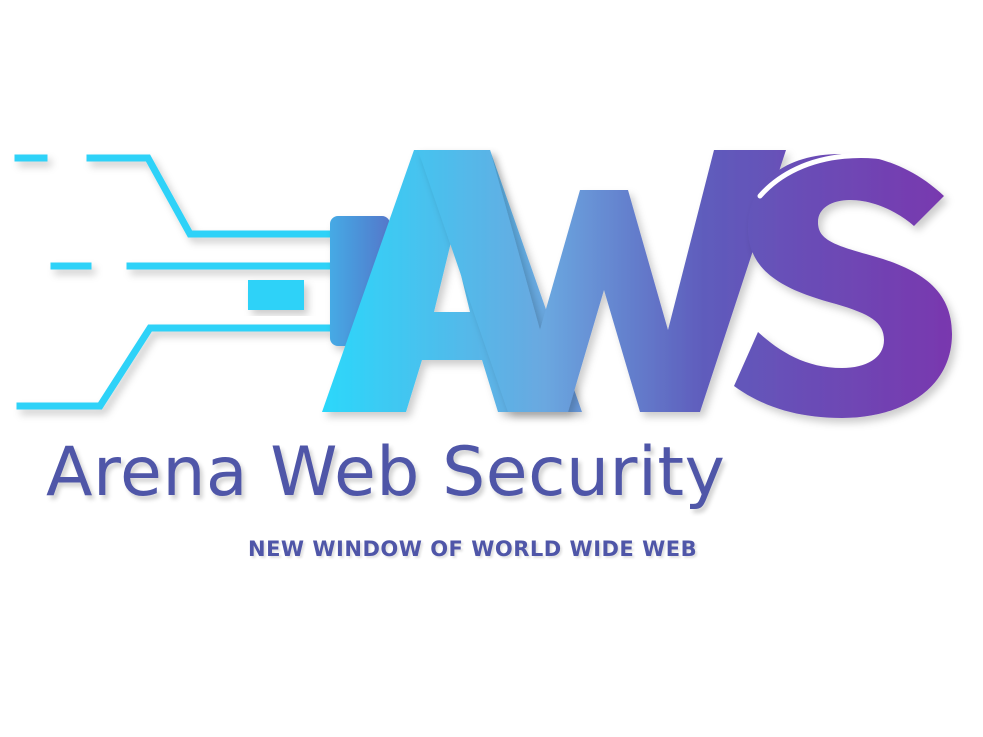 This screenshot has width=983, height=737. Describe the element at coordinates (843, 286) in the screenshot. I see `monogram-letter-s` at that location.